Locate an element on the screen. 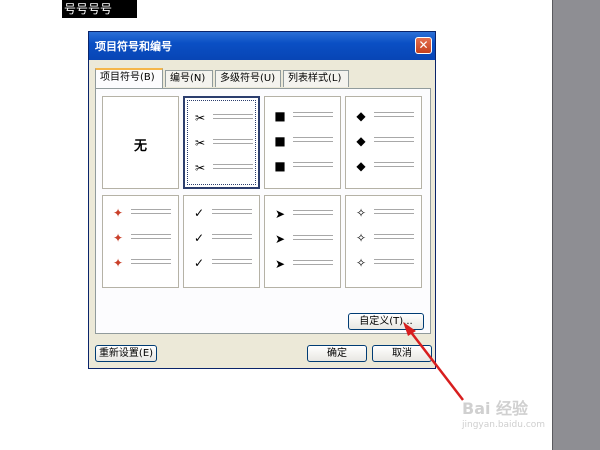  bullet-option-none: 无 is located at coordinates (140, 142).